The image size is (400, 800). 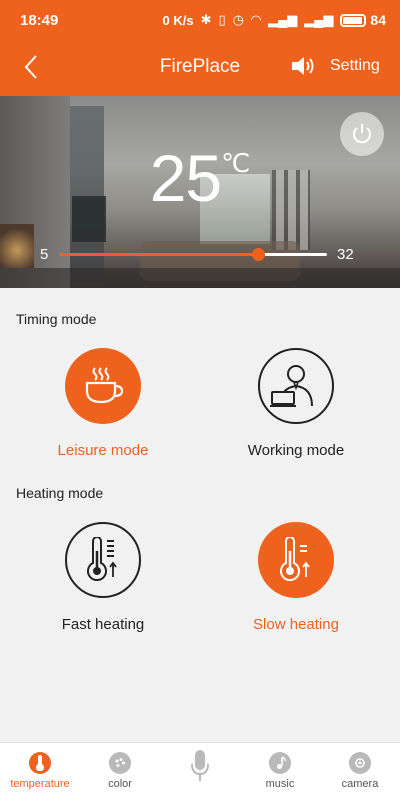 What do you see at coordinates (238, 19) in the screenshot?
I see `alarm-icon: ◷` at bounding box center [238, 19].